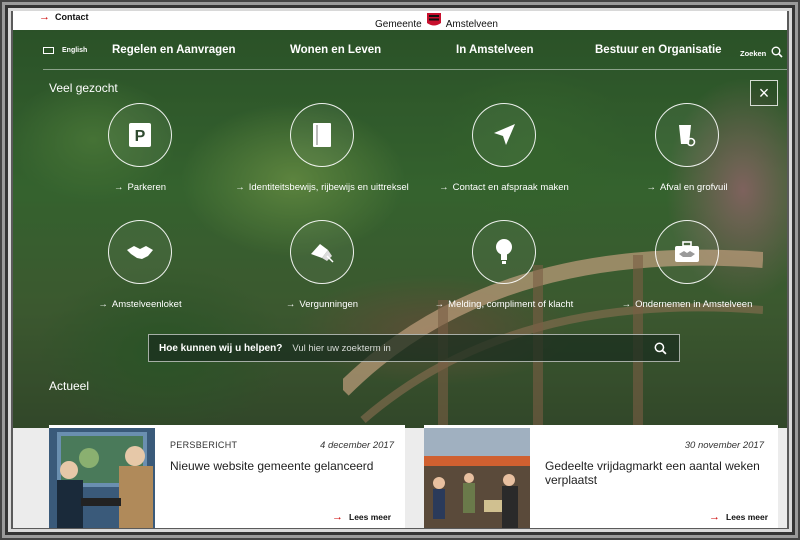 The height and width of the screenshot is (540, 800). I want to click on tile-label: → Contact en afspraak maken, so click(504, 187).